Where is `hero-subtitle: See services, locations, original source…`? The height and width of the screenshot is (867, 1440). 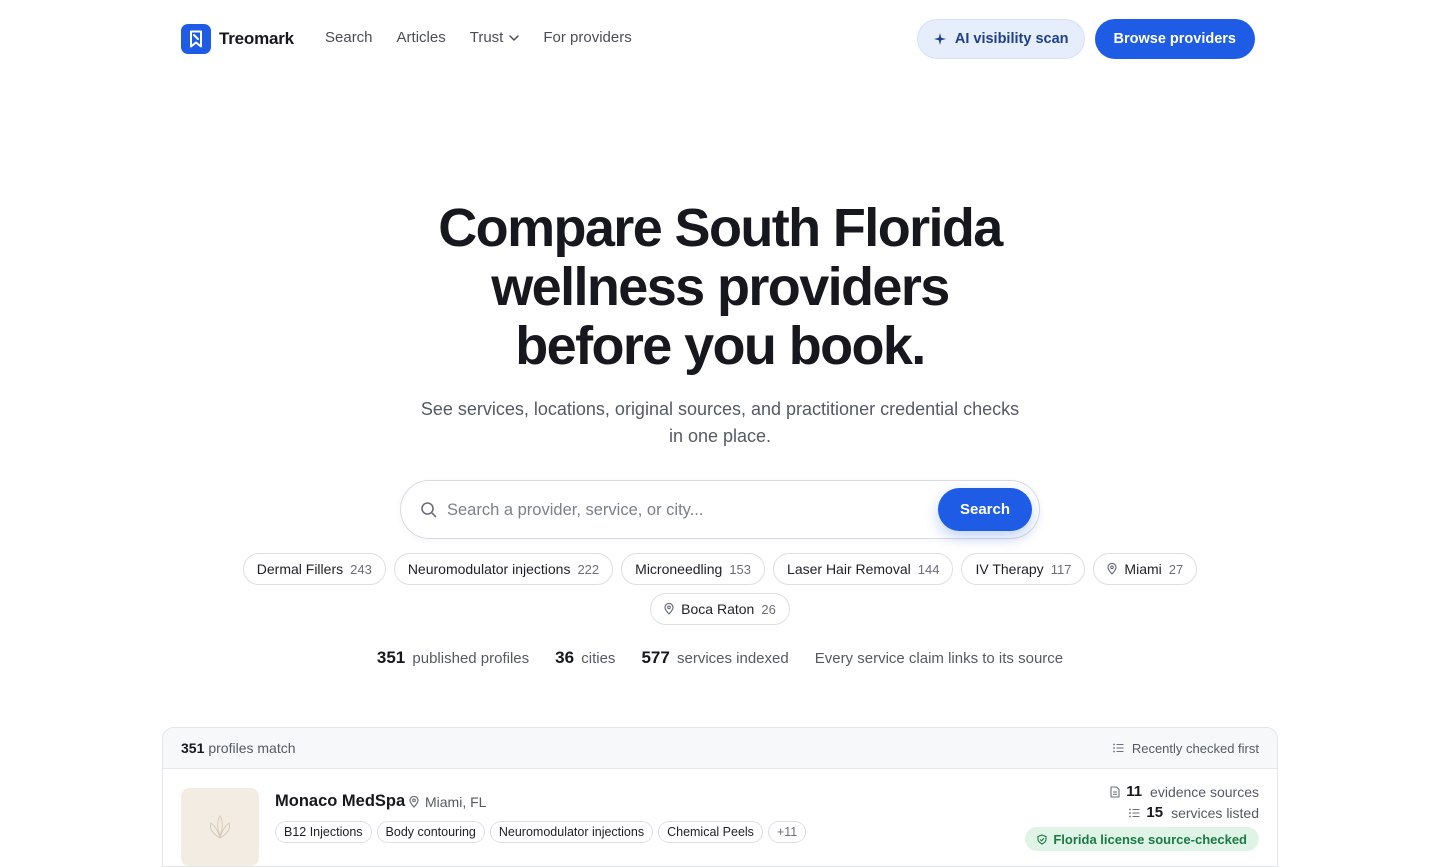 hero-subtitle: See services, locations, original source… is located at coordinates (720, 422).